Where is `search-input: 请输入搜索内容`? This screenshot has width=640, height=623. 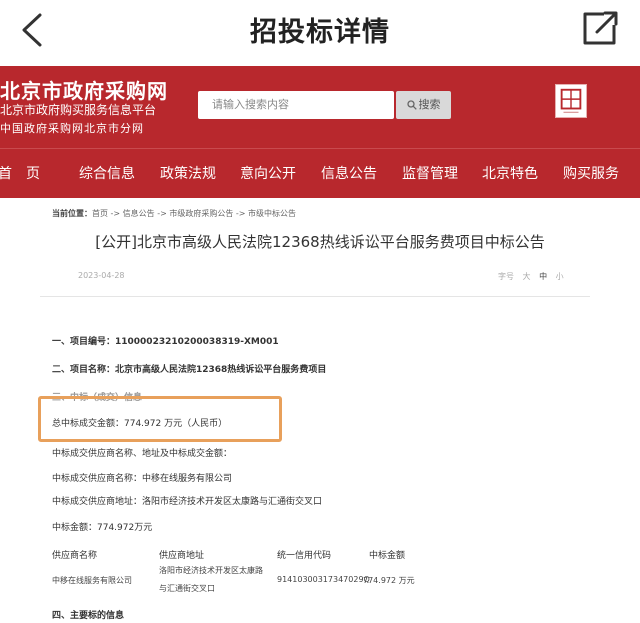
search-input: 请输入搜索内容 is located at coordinates (296, 105).